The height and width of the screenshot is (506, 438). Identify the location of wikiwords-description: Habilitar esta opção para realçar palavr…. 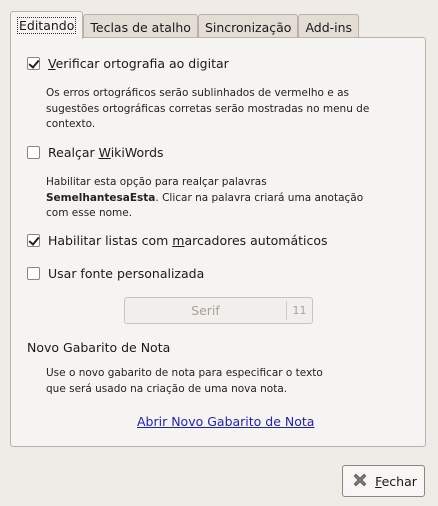
(205, 197).